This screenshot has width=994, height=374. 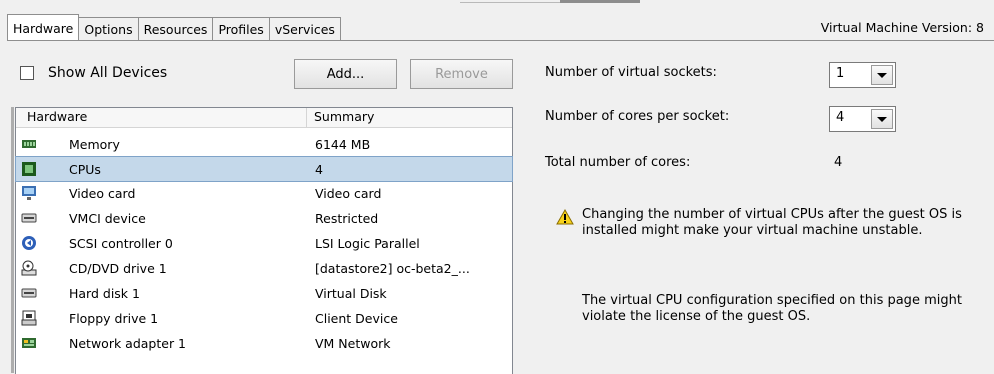 What do you see at coordinates (29, 144) in the screenshot?
I see `memory-icon` at bounding box center [29, 144].